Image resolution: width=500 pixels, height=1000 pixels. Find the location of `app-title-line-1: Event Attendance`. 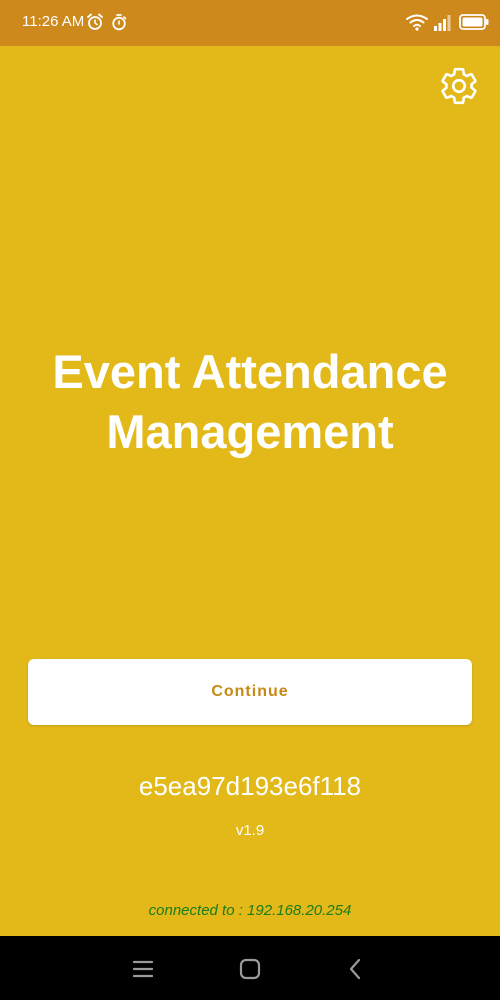

app-title-line-1: Event Attendance is located at coordinates (250, 371).